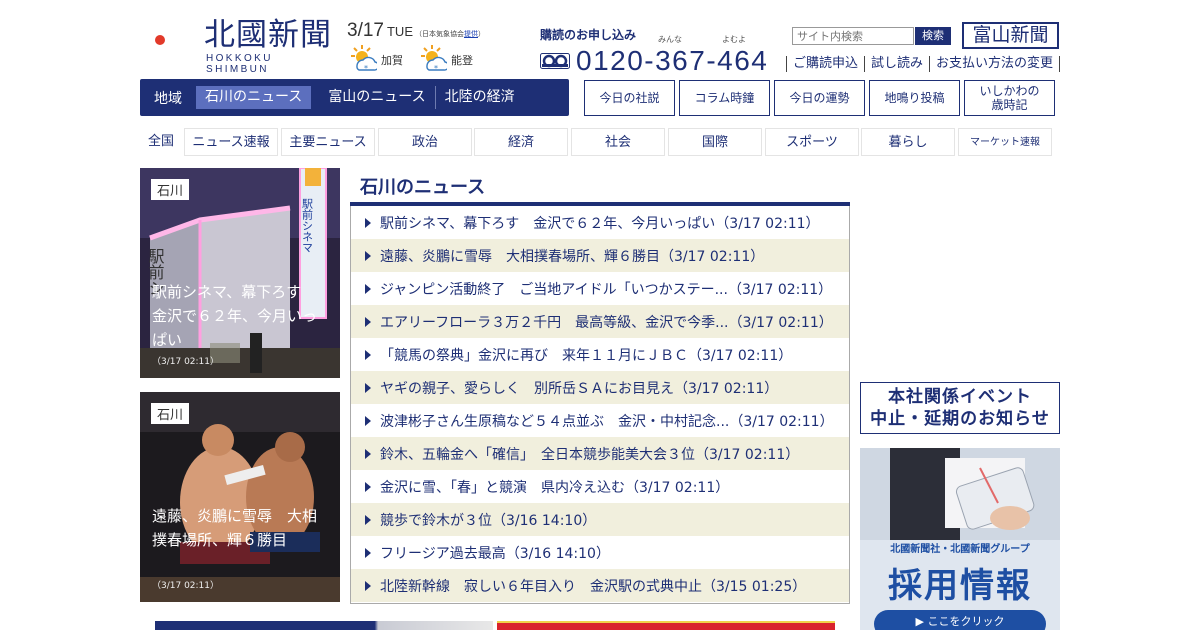  What do you see at coordinates (960, 408) in the screenshot?
I see `event-cancellation-notice: 本社関係イベント 中止・延期のお知らせ` at bounding box center [960, 408].